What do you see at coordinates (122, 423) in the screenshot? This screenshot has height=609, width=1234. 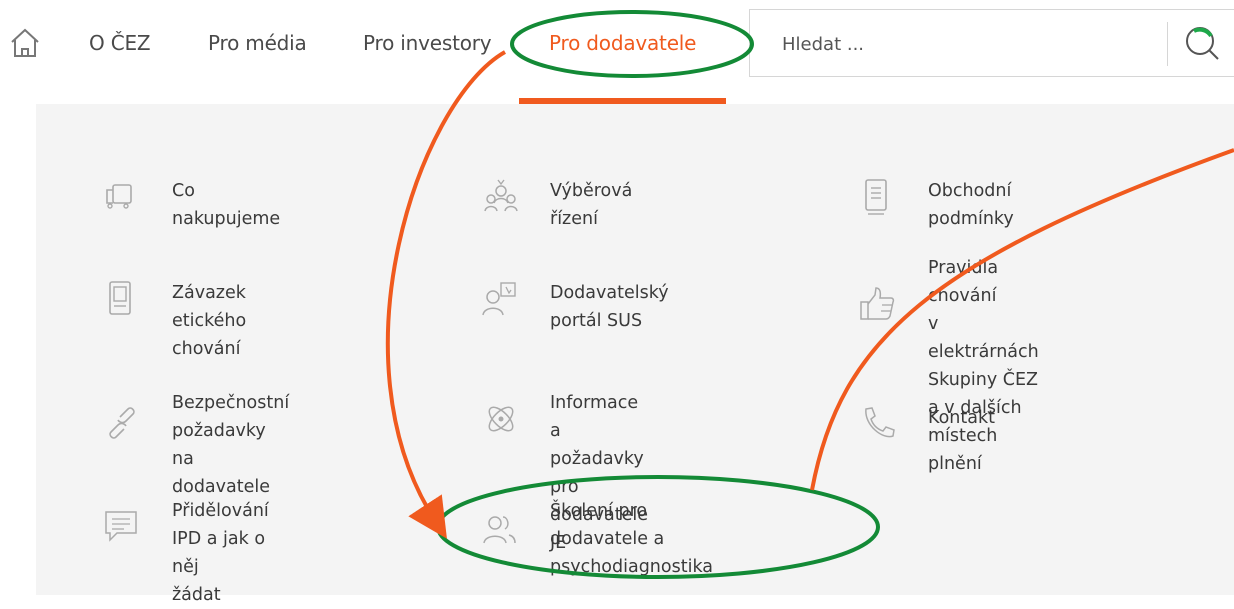 I see `link-icon` at bounding box center [122, 423].